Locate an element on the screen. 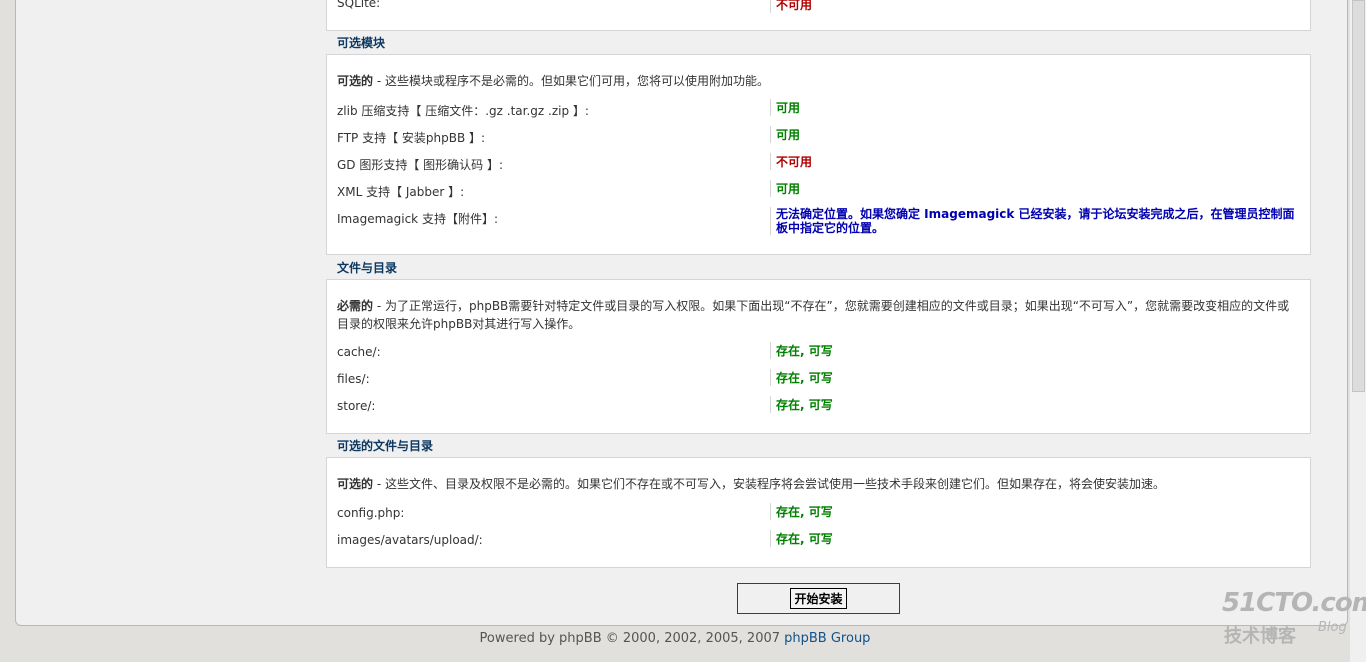 The width and height of the screenshot is (1366, 662). start-install-button: 开始安装 is located at coordinates (818, 598).